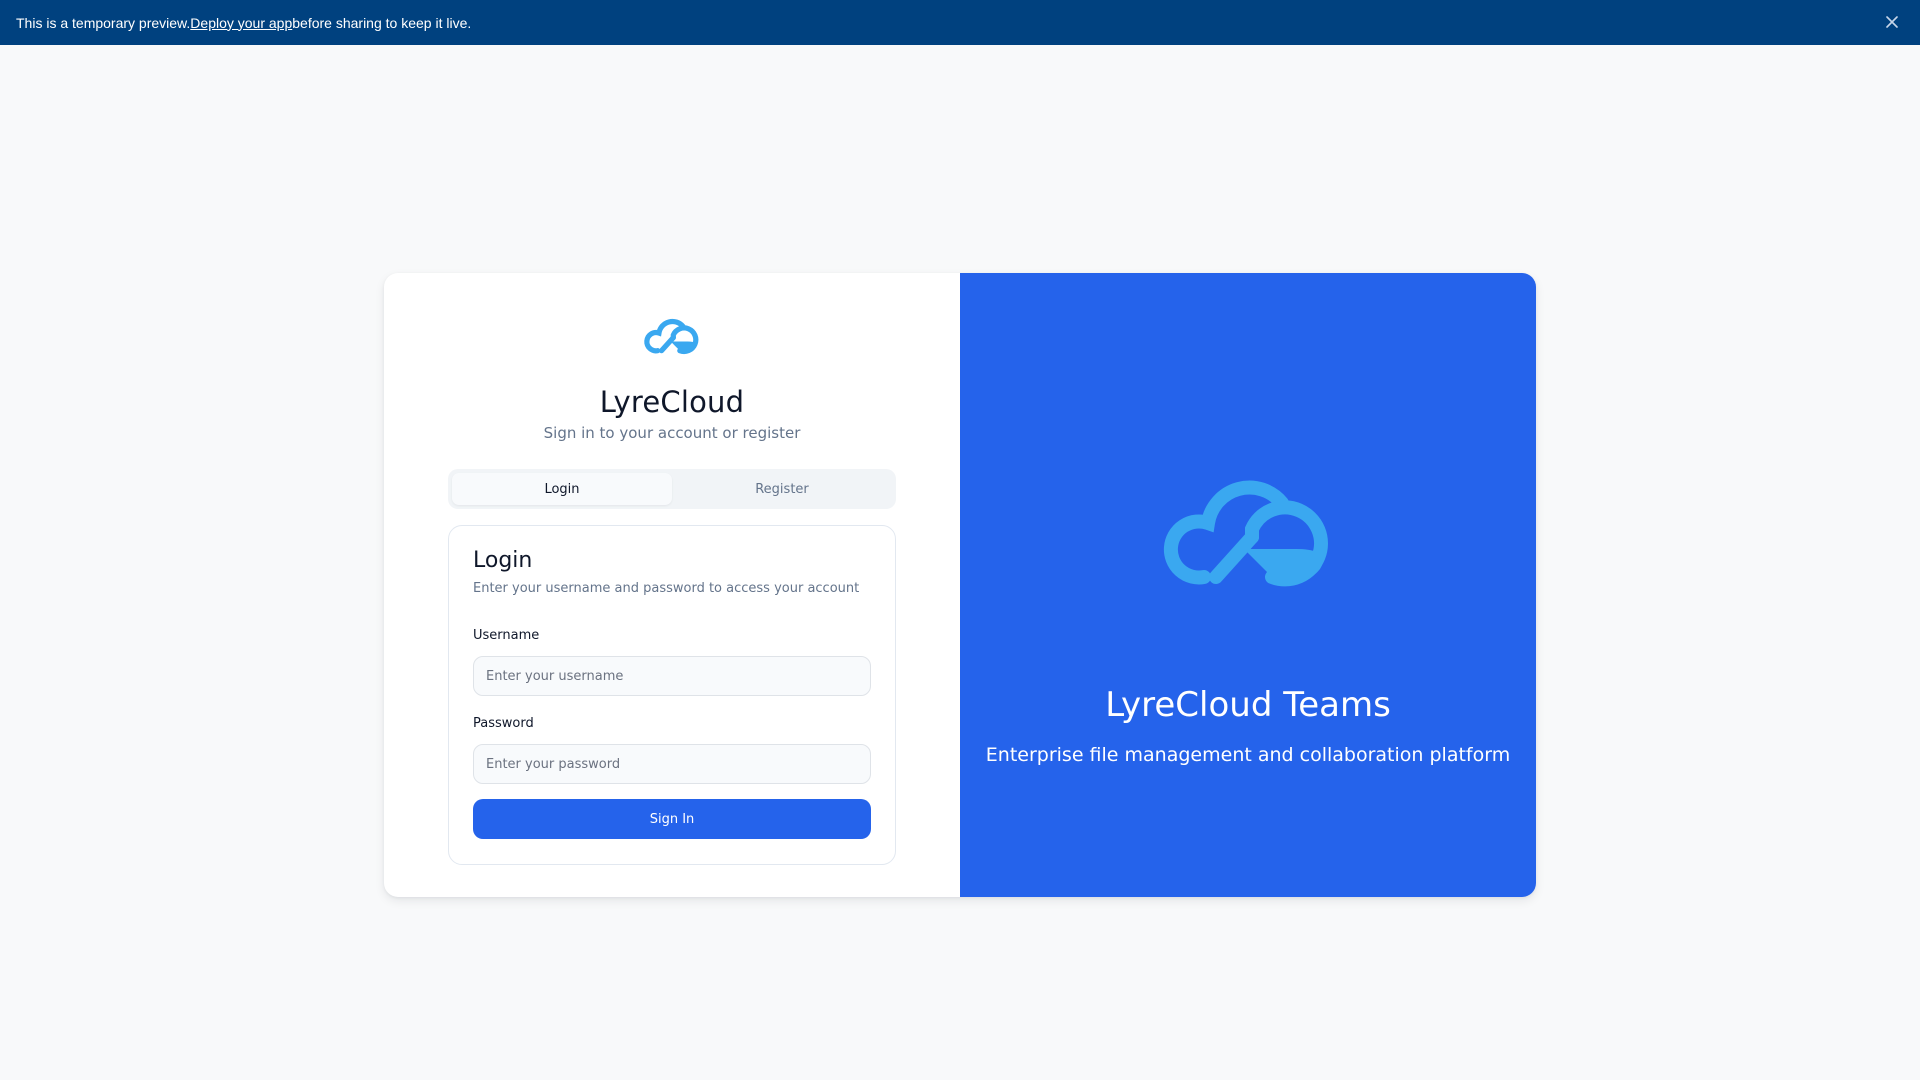  I want to click on sign-in-button: Sign In, so click(672, 819).